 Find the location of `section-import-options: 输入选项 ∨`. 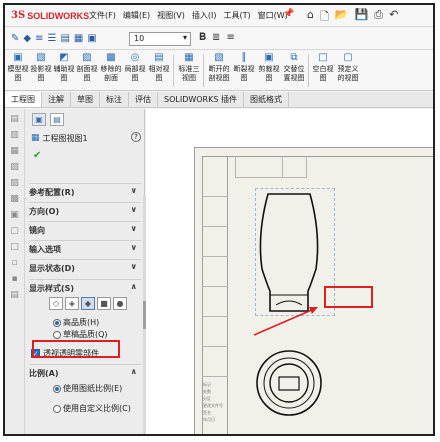

section-import-options: 输入选项 ∨ is located at coordinates (85, 247).